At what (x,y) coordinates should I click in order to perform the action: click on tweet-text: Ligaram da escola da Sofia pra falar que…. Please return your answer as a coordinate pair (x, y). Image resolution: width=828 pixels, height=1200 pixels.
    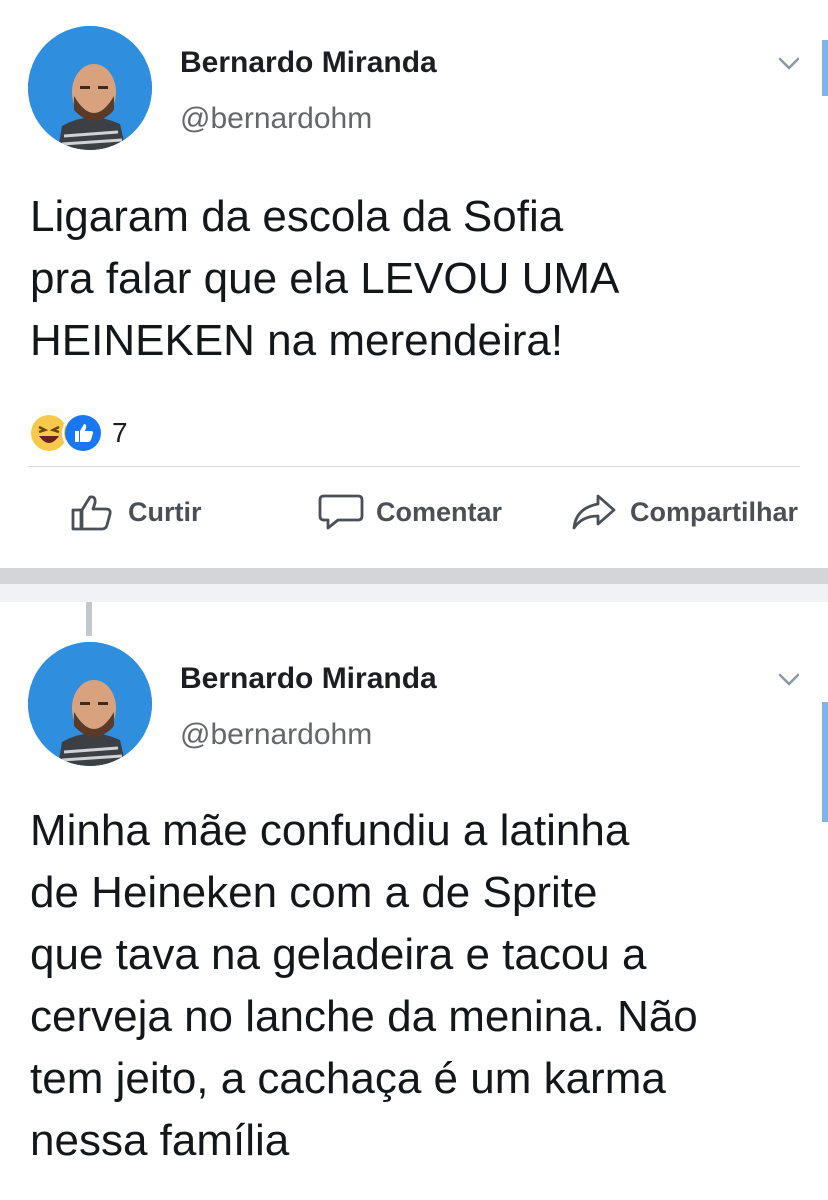
    Looking at the image, I should click on (325, 278).